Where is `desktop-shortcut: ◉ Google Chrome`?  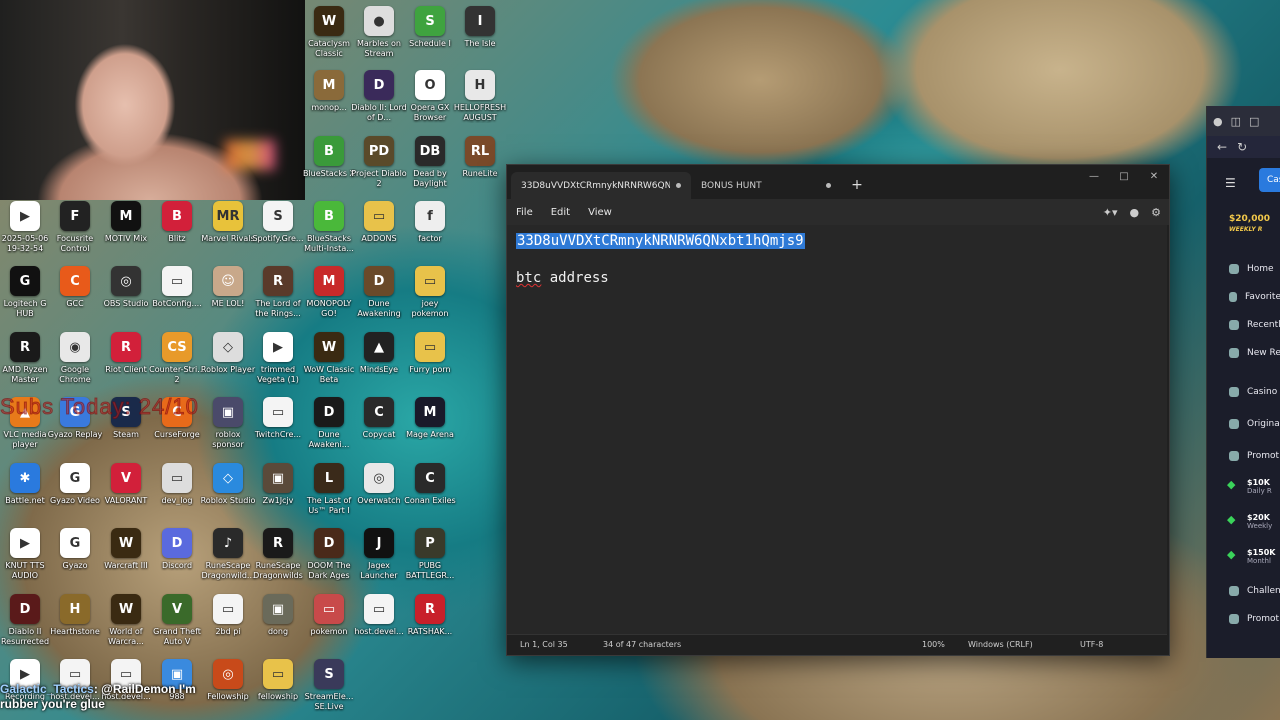
desktop-shortcut: ◉ Google Chrome is located at coordinates (75, 364).